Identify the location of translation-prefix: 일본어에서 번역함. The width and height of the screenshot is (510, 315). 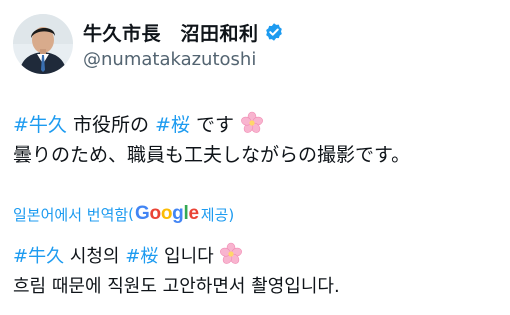
(71, 214).